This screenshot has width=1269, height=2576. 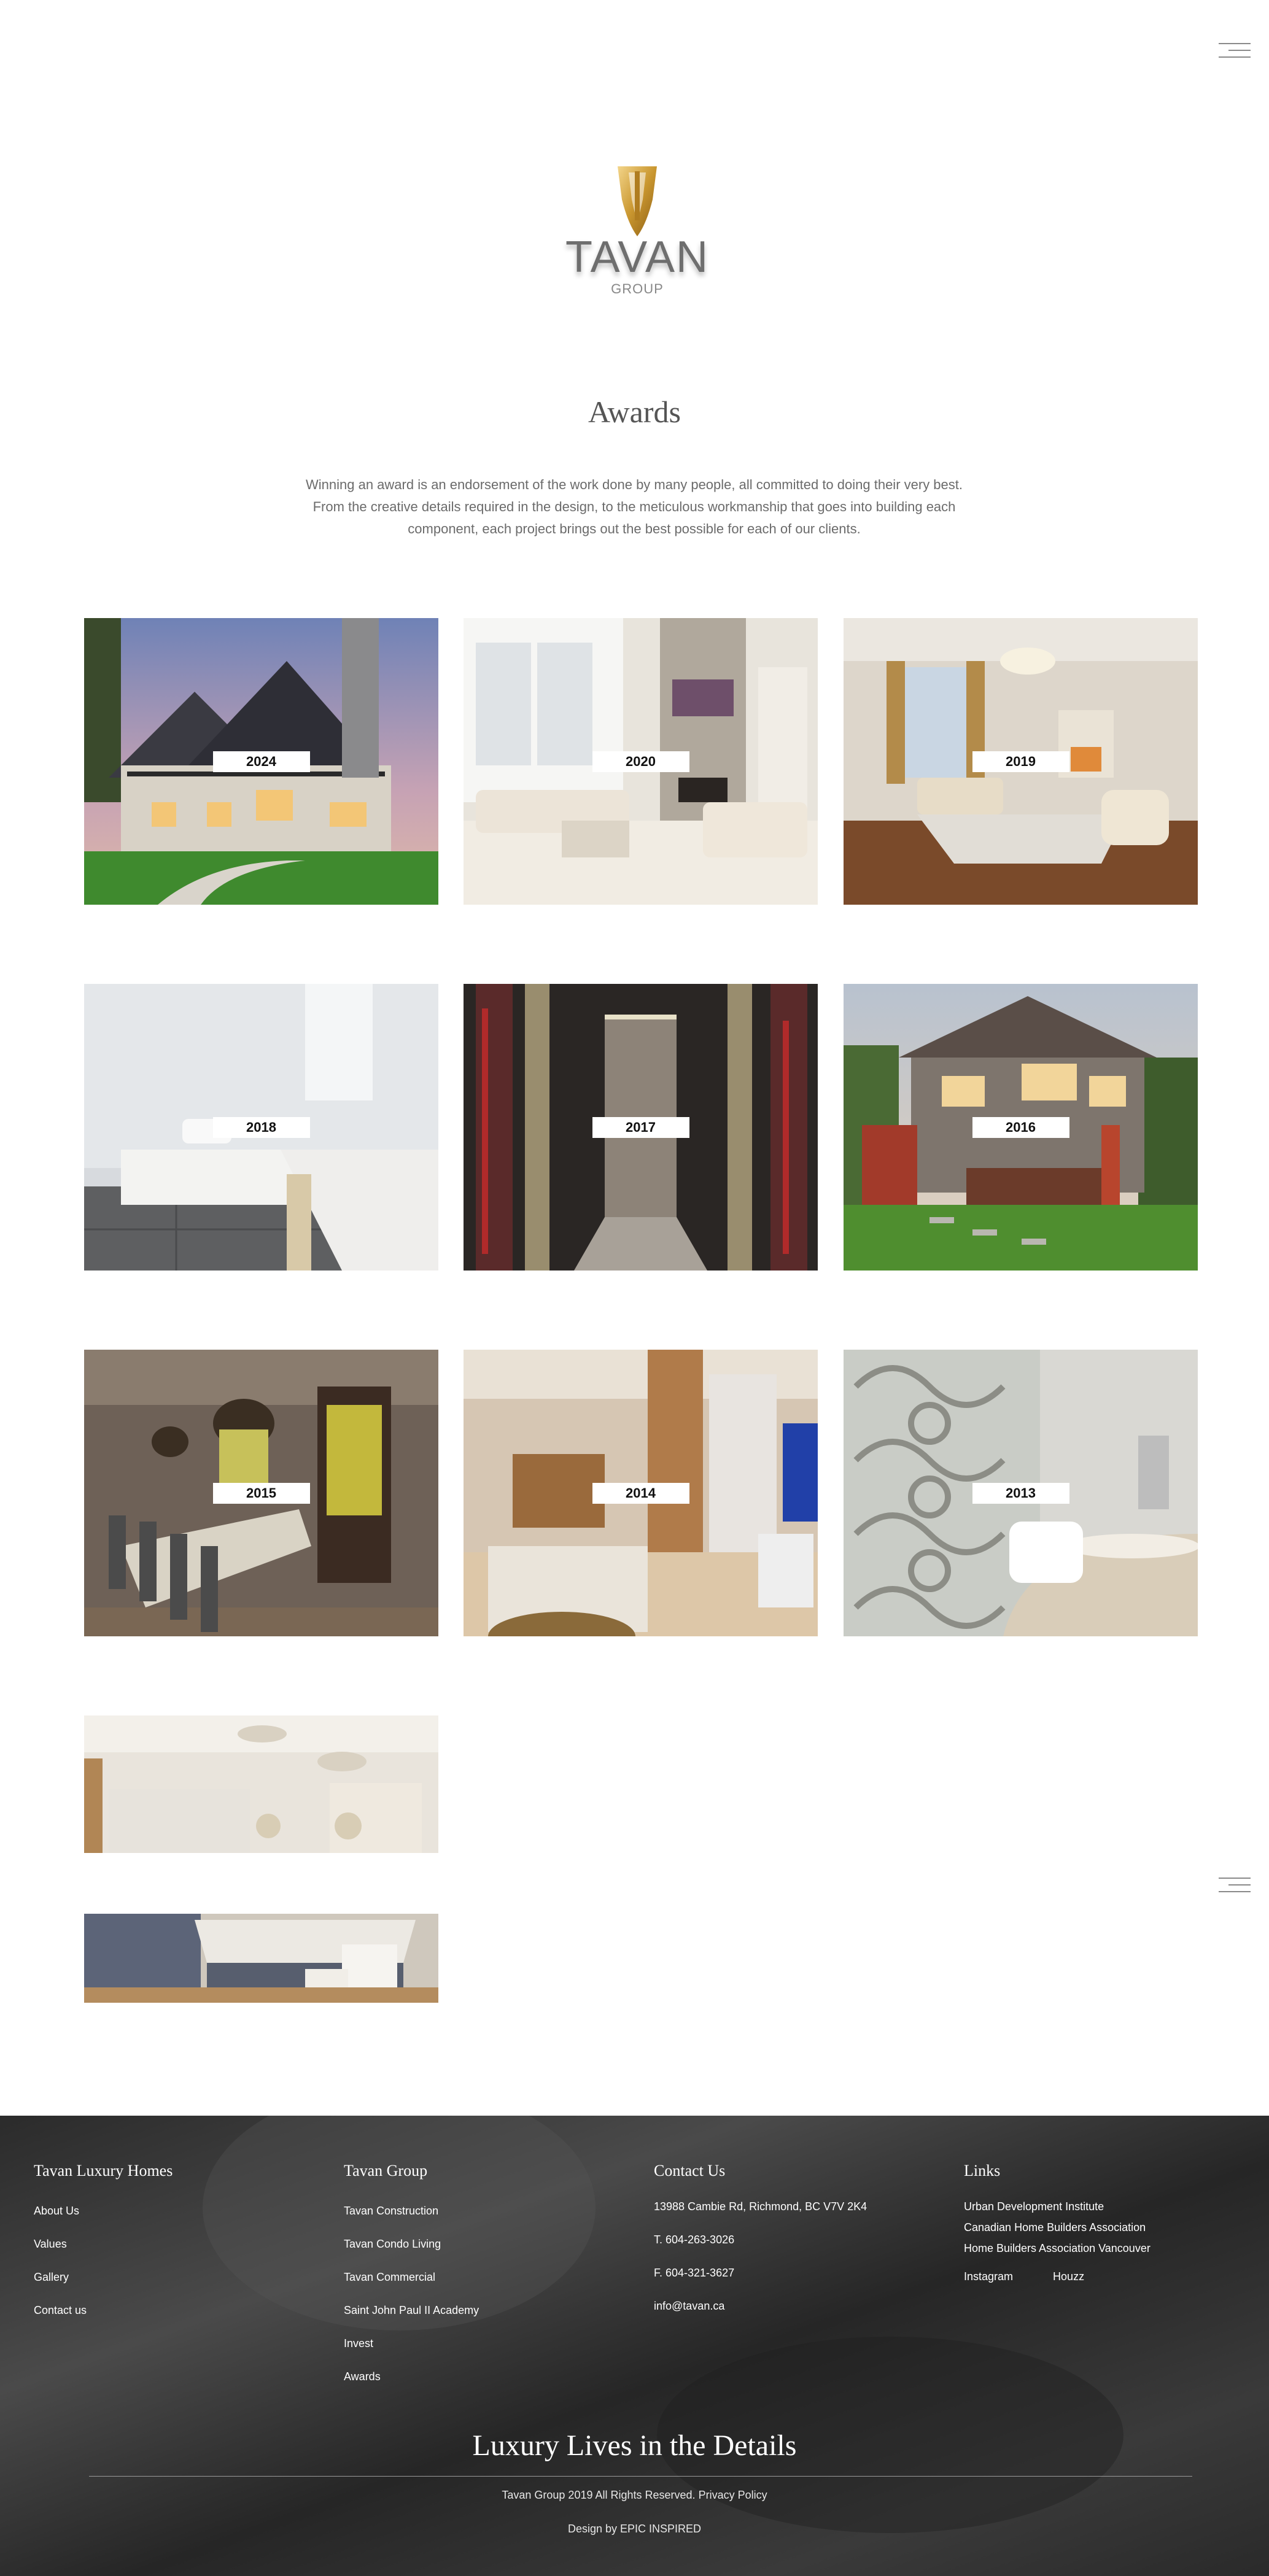 I want to click on award-tile-2018: 2018, so click(x=261, y=1127).